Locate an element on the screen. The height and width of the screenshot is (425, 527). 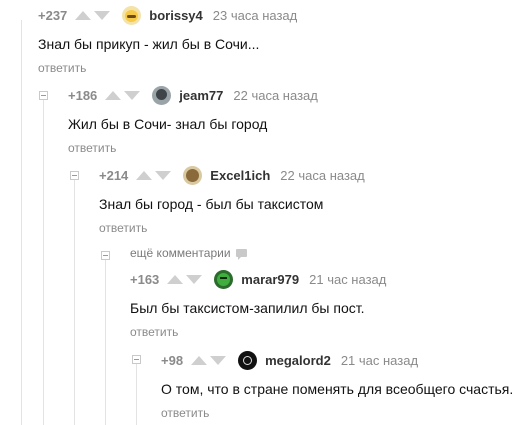
comment-author: borissy4 is located at coordinates (175, 15).